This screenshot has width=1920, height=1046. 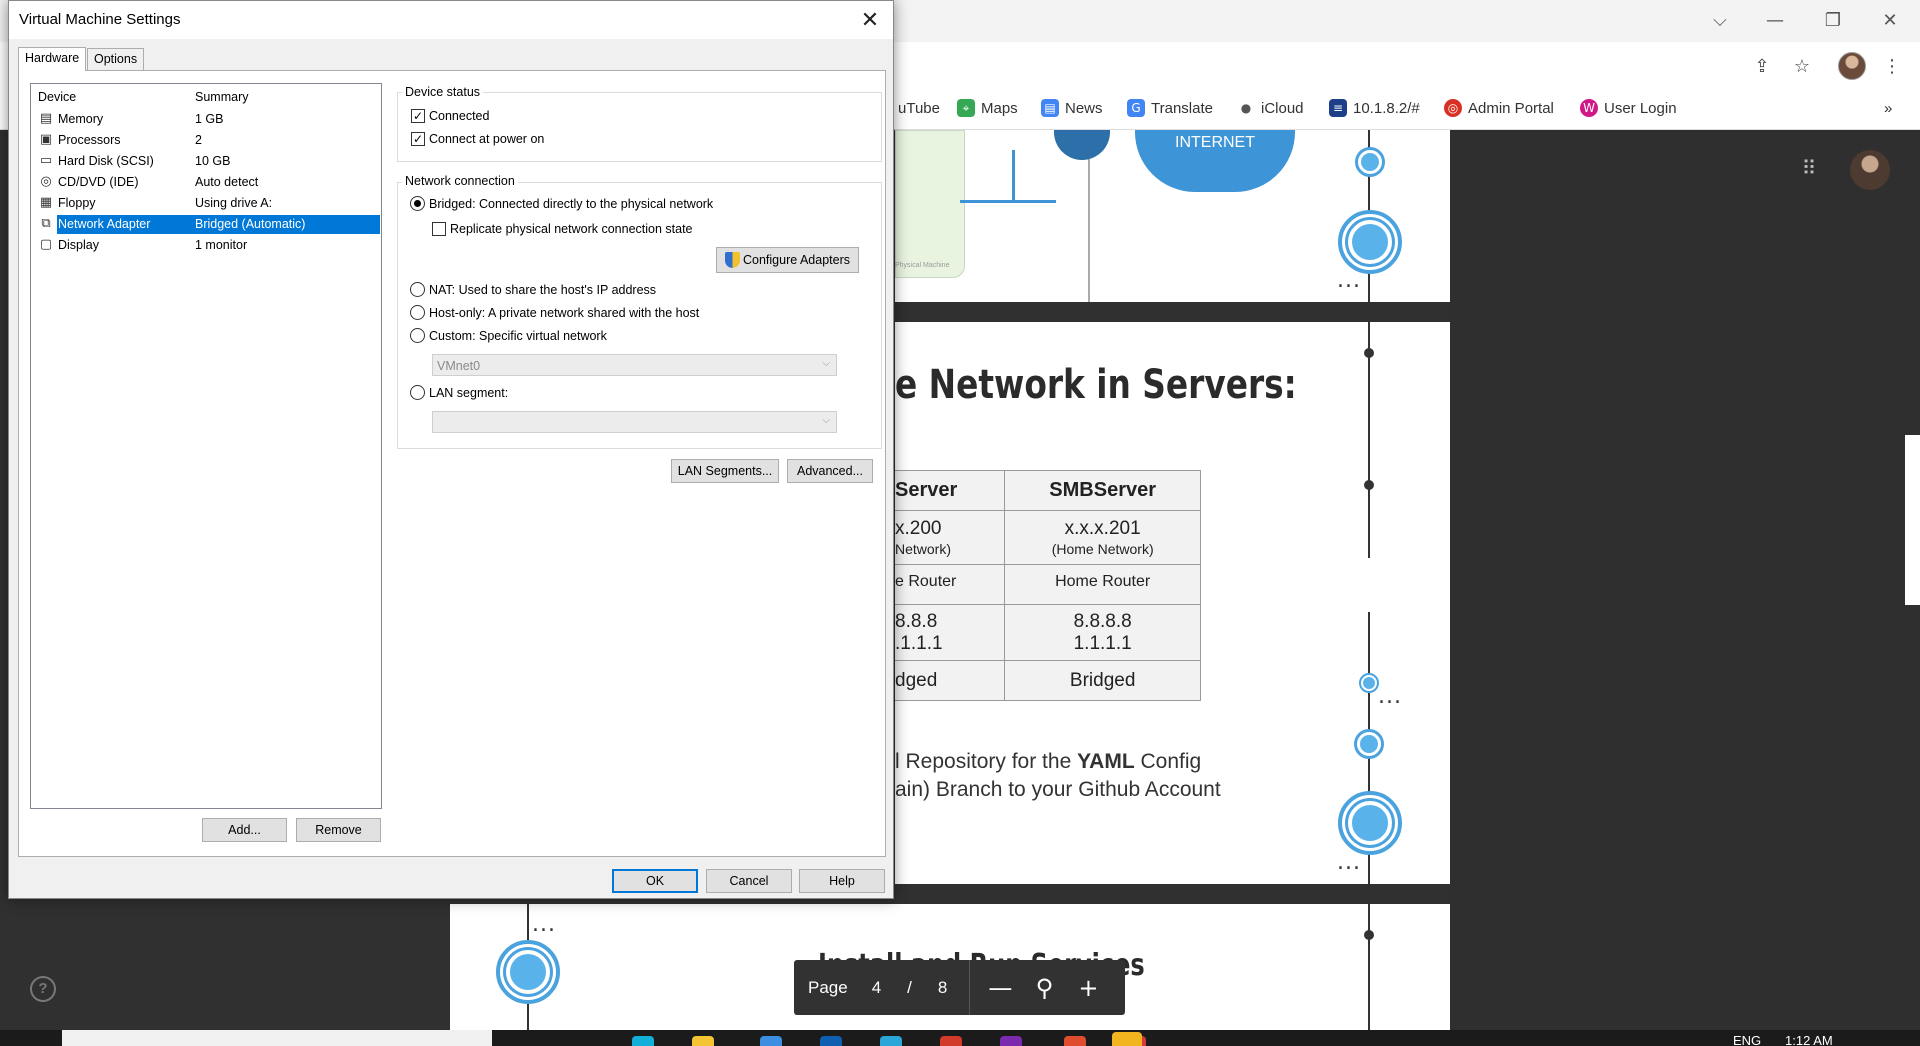 I want to click on table-cell: dged, so click(x=916, y=680).